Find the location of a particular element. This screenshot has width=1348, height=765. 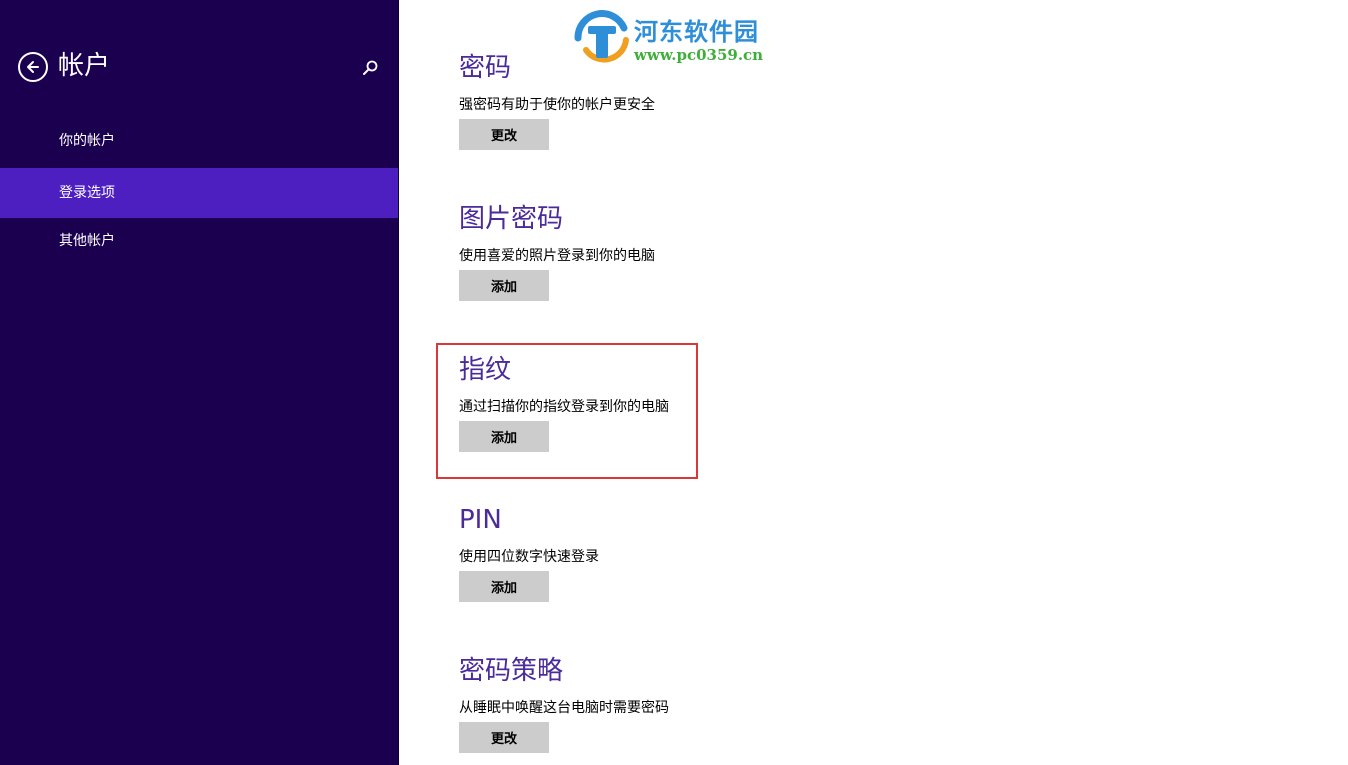

sidebar-item-your-account: 你的帐户 is located at coordinates (199, 141).